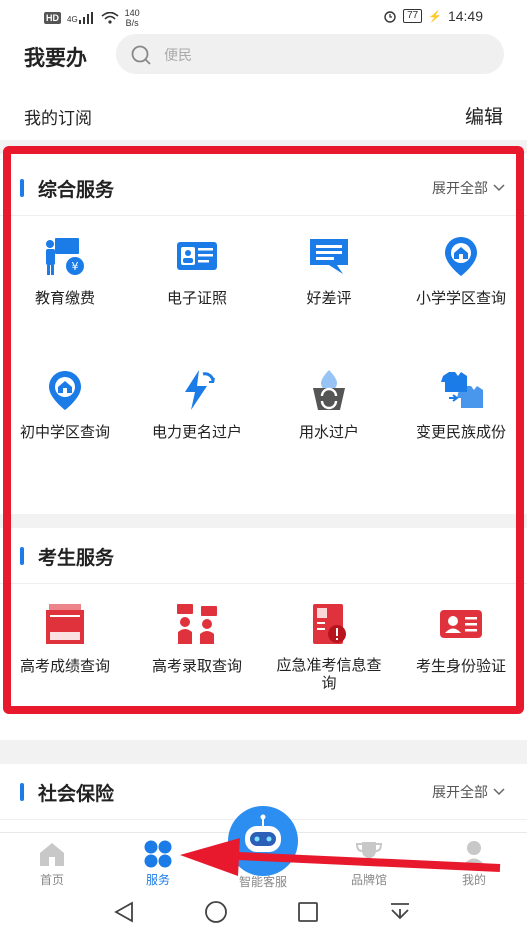 The height and width of the screenshot is (936, 527). What do you see at coordinates (400, 912) in the screenshot?
I see `notification-pulldown-icon` at bounding box center [400, 912].